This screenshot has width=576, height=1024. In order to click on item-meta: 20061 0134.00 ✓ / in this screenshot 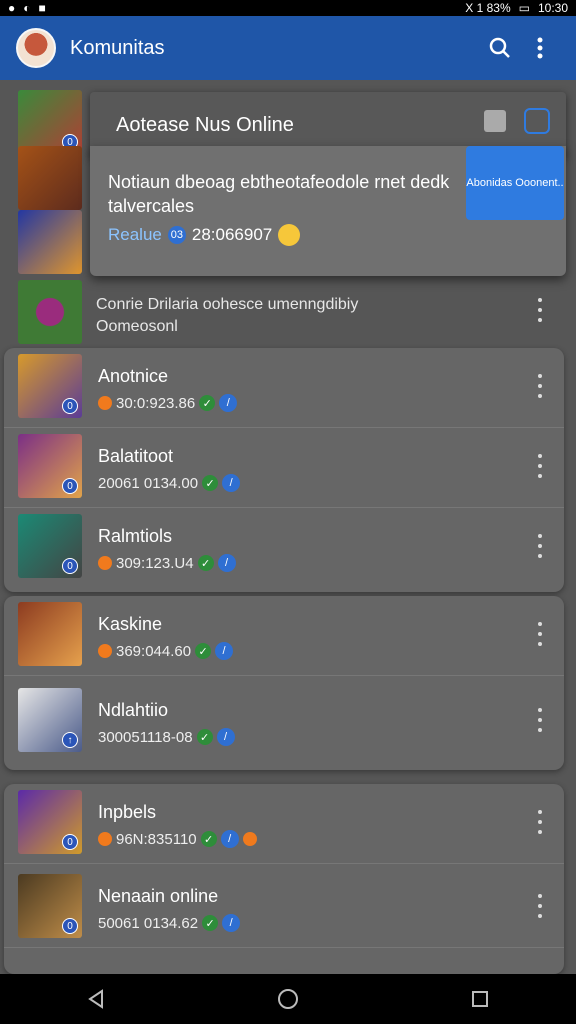, I will do `click(169, 483)`.